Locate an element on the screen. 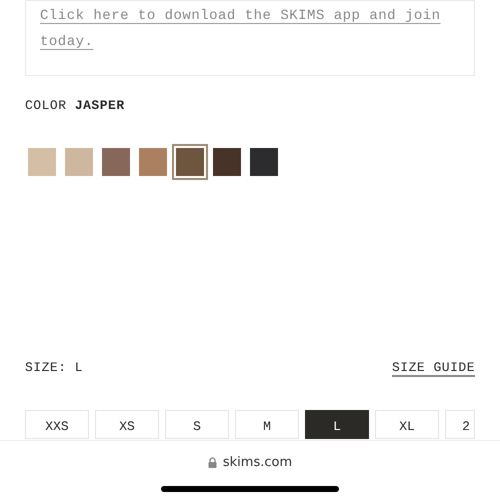 The image size is (500, 500). size-option: XL is located at coordinates (407, 424).